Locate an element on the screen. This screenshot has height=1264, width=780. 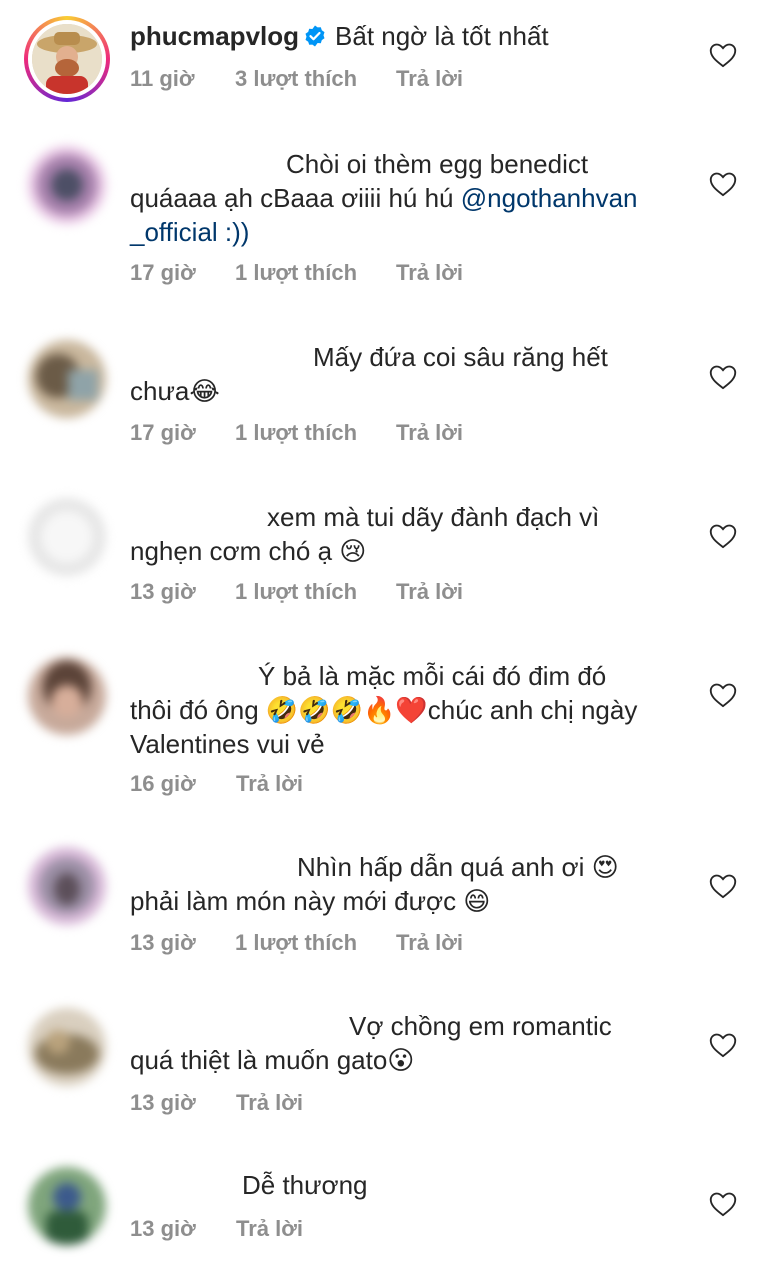
mention-link-continued: _official :)) is located at coordinates (410, 232).